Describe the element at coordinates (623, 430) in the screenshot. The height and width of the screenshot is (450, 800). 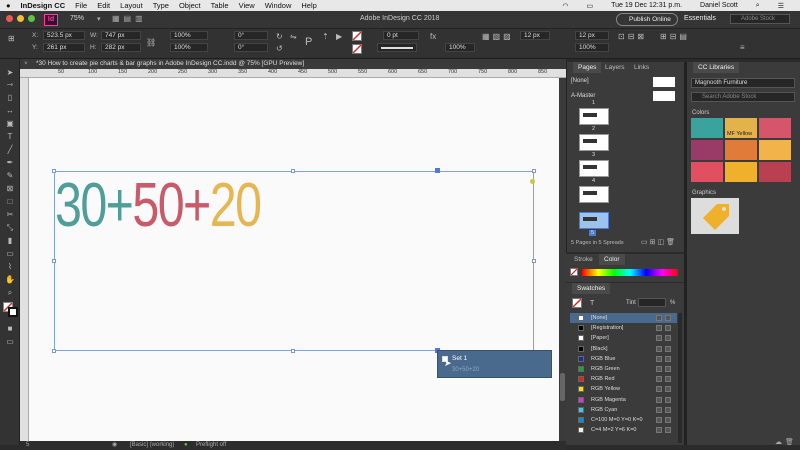
I see `swatch-row: C=4 M=2 Y=6 K=0` at that location.